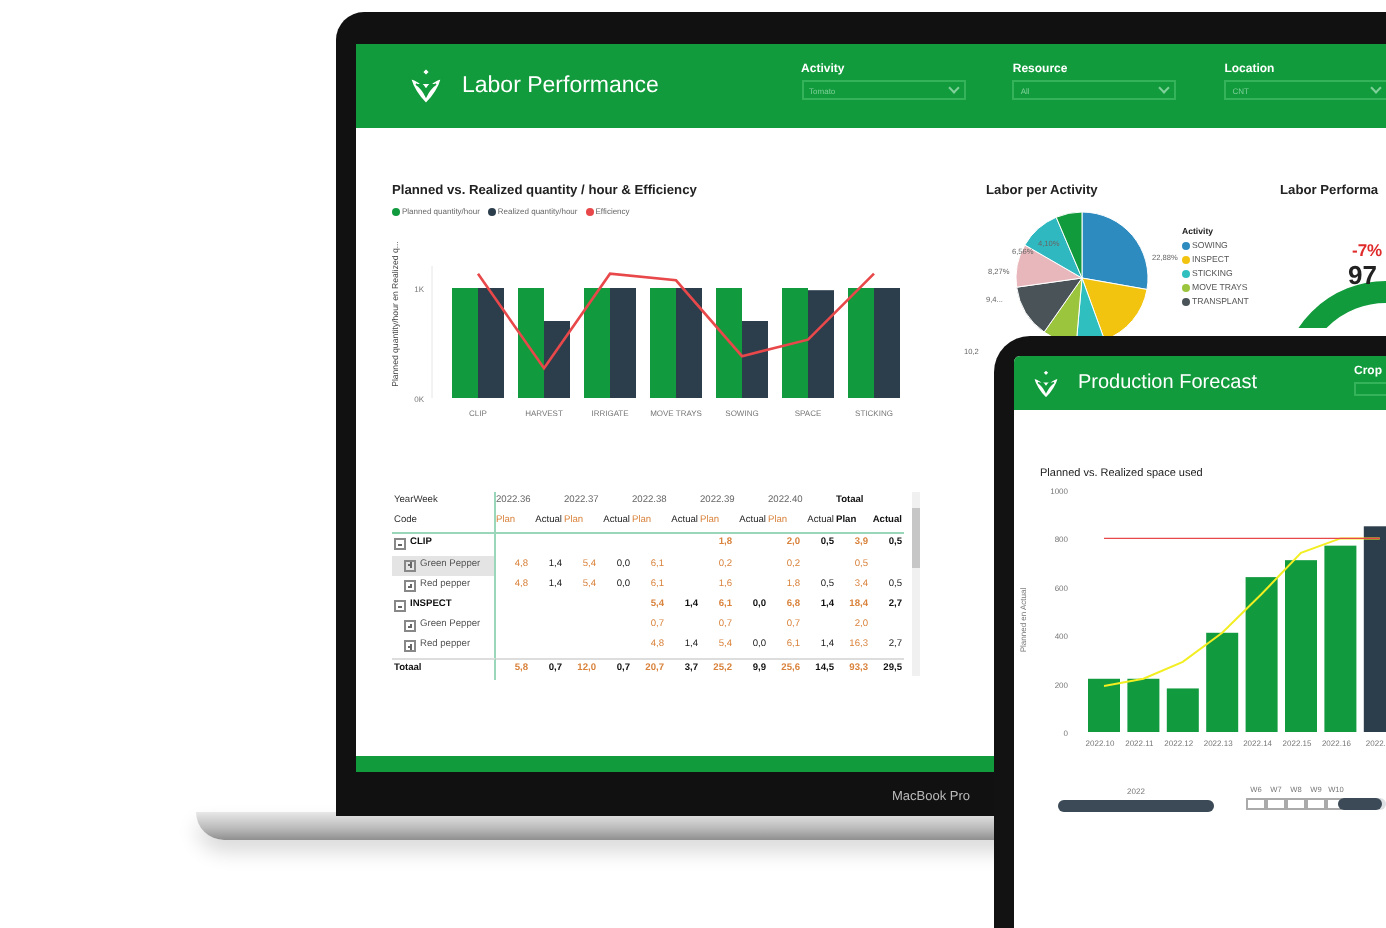  What do you see at coordinates (560, 86) in the screenshot?
I see `dashboard-title: Labor Performance` at bounding box center [560, 86].